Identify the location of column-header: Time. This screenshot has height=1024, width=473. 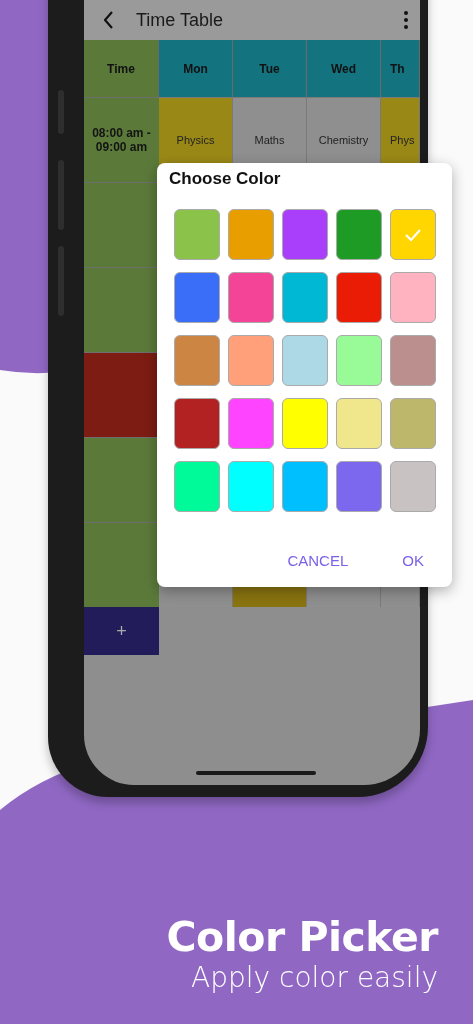
(121, 68).